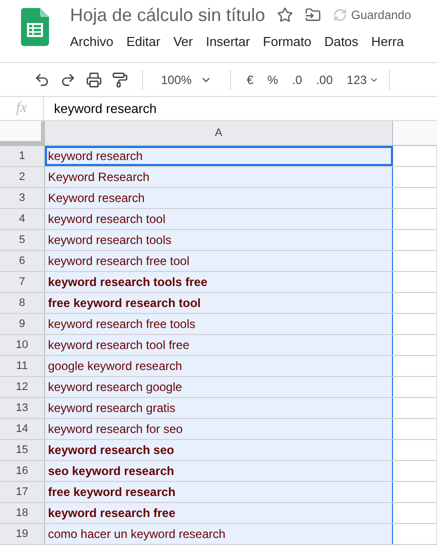 This screenshot has height=553, width=437. Describe the element at coordinates (42, 80) in the screenshot. I see `undo-icon` at that location.